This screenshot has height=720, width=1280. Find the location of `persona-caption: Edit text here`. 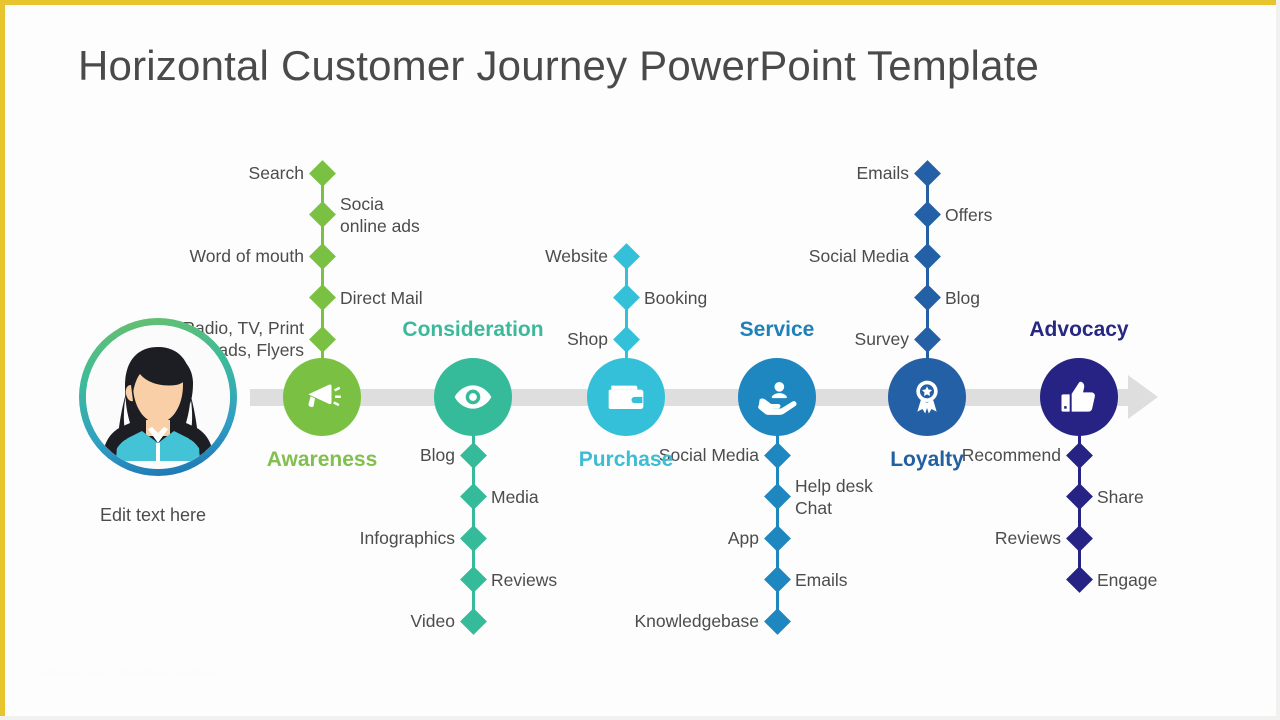

persona-caption: Edit text here is located at coordinates (153, 515).